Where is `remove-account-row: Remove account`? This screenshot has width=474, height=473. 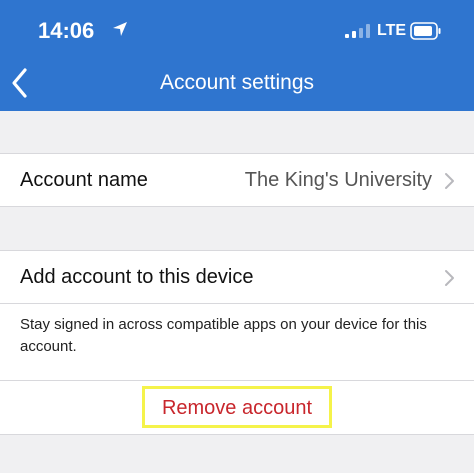
remove-account-row: Remove account is located at coordinates (237, 408).